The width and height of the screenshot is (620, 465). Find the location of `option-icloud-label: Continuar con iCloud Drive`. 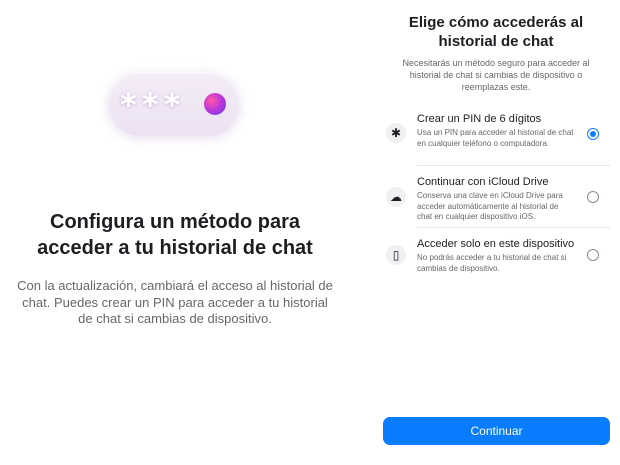

option-icloud-label: Continuar con iCloud Drive is located at coordinates (483, 182).